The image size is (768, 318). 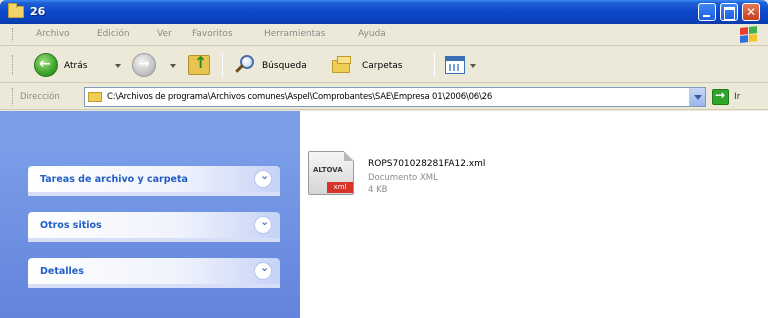 I want to click on folders-icon, so click(x=343, y=65).